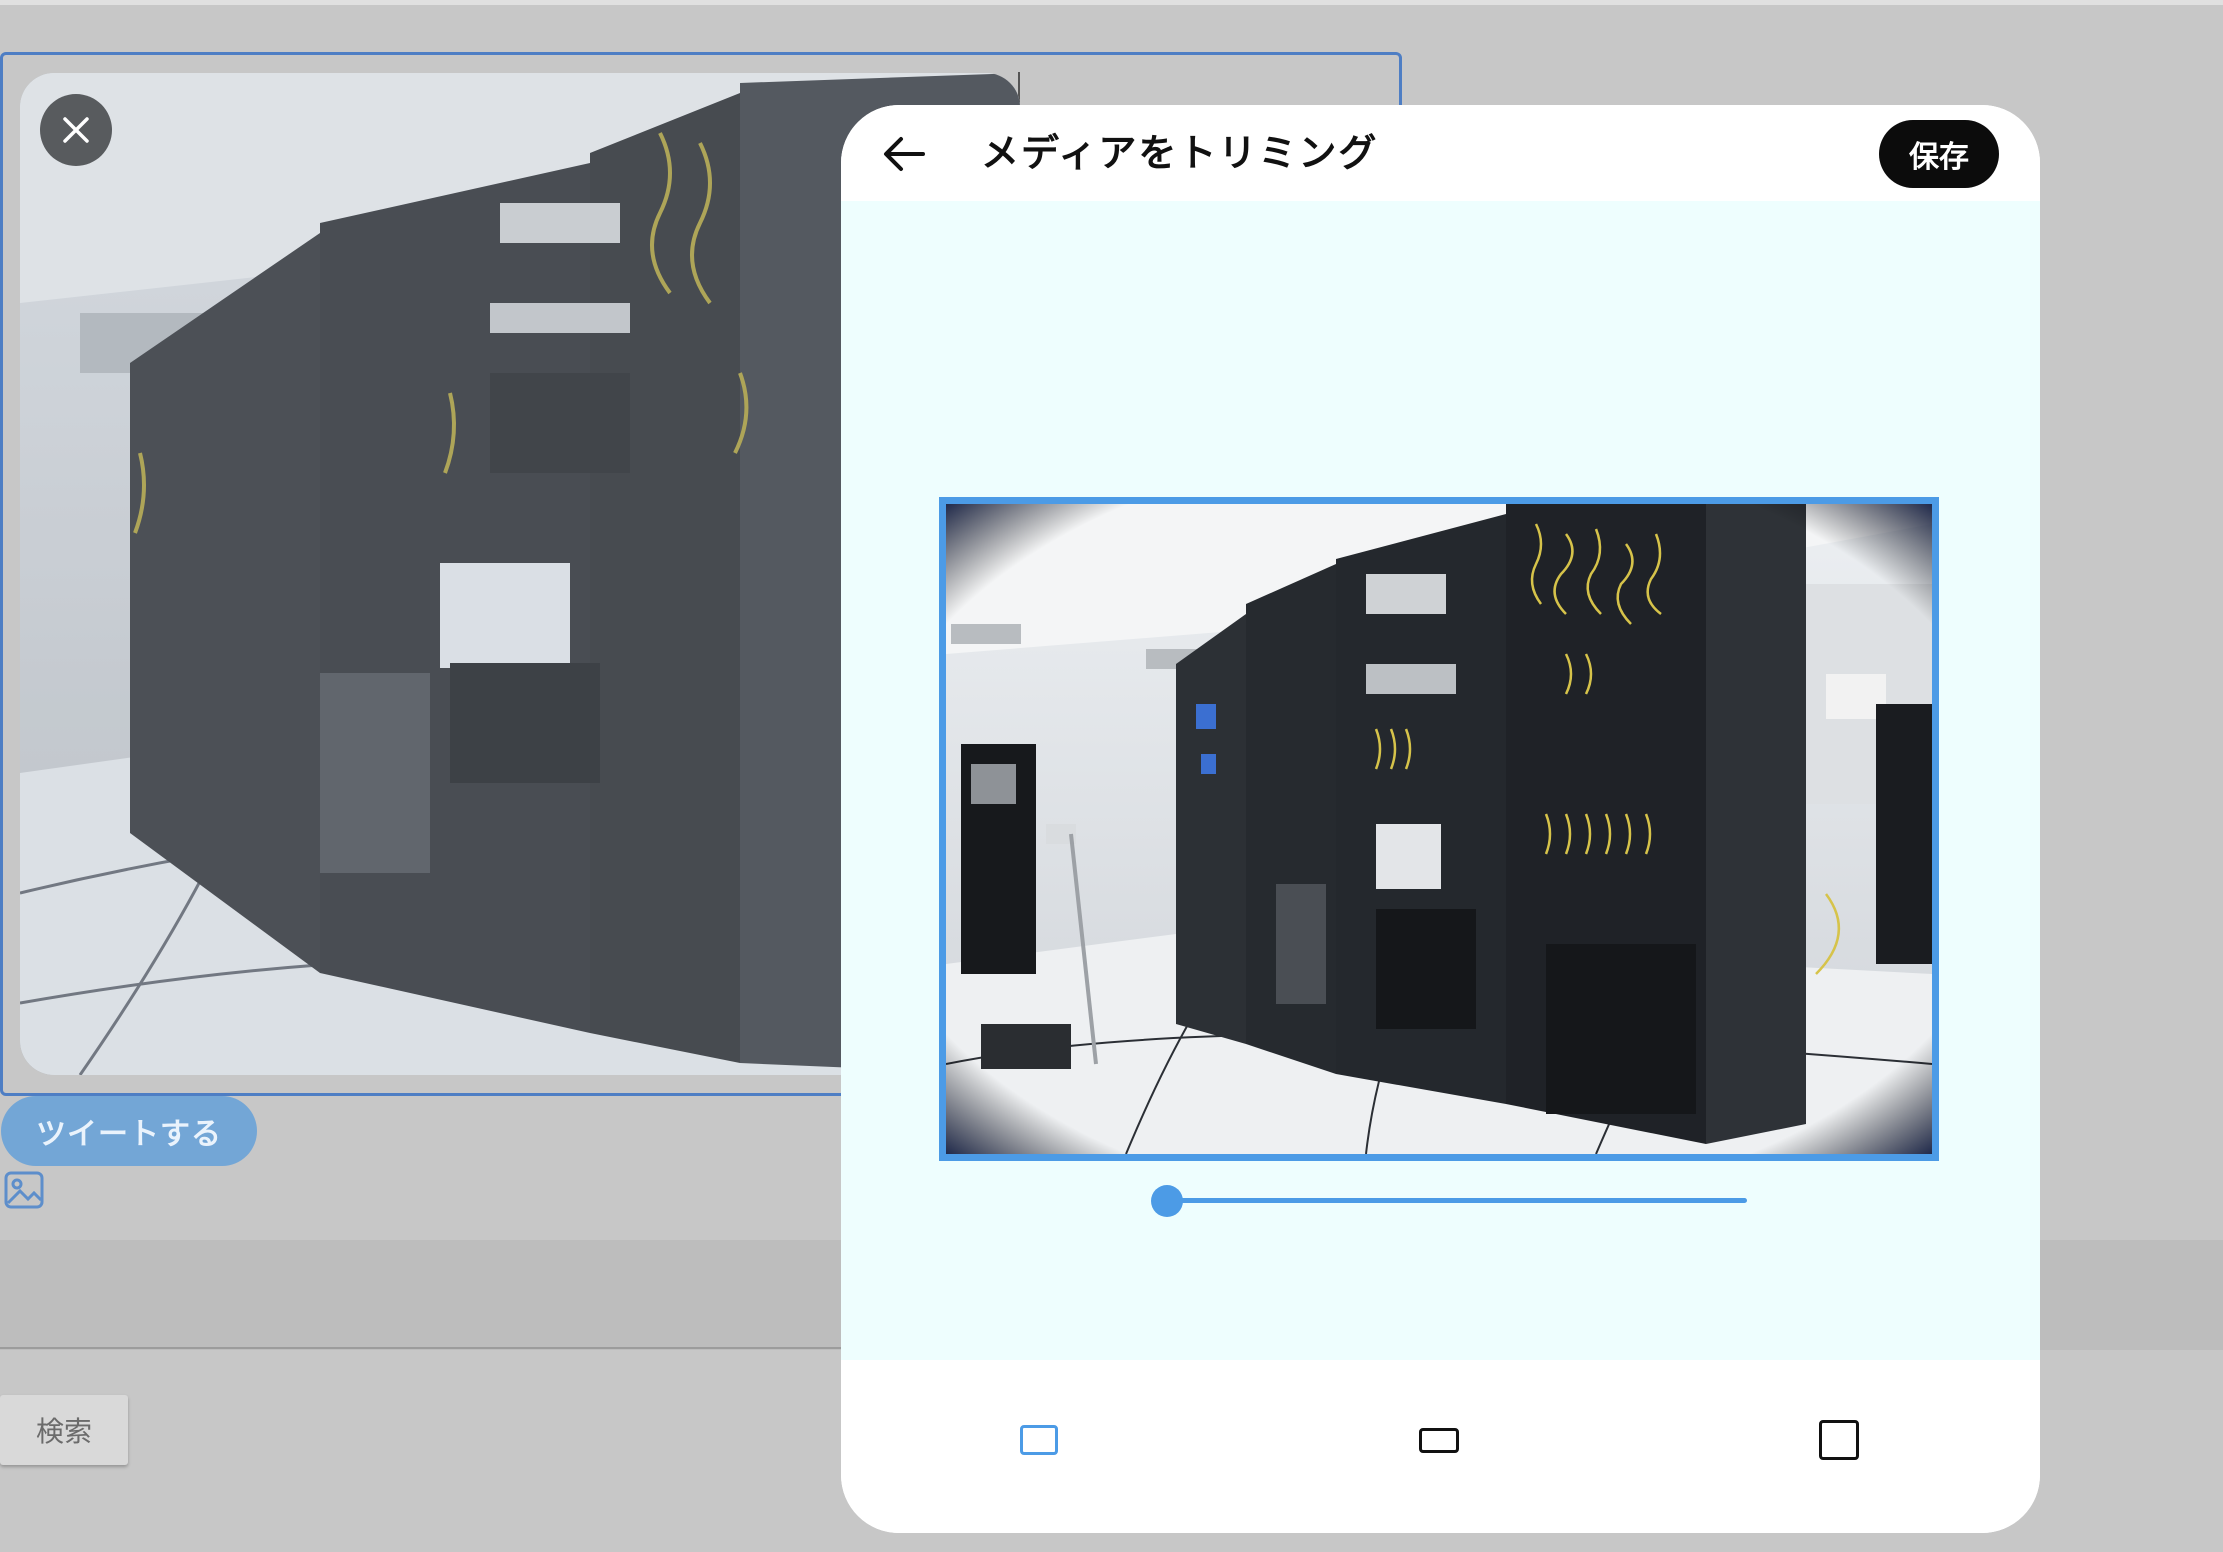 This screenshot has width=2223, height=1552. I want to click on zoom-slider-thumb, so click(1167, 1201).